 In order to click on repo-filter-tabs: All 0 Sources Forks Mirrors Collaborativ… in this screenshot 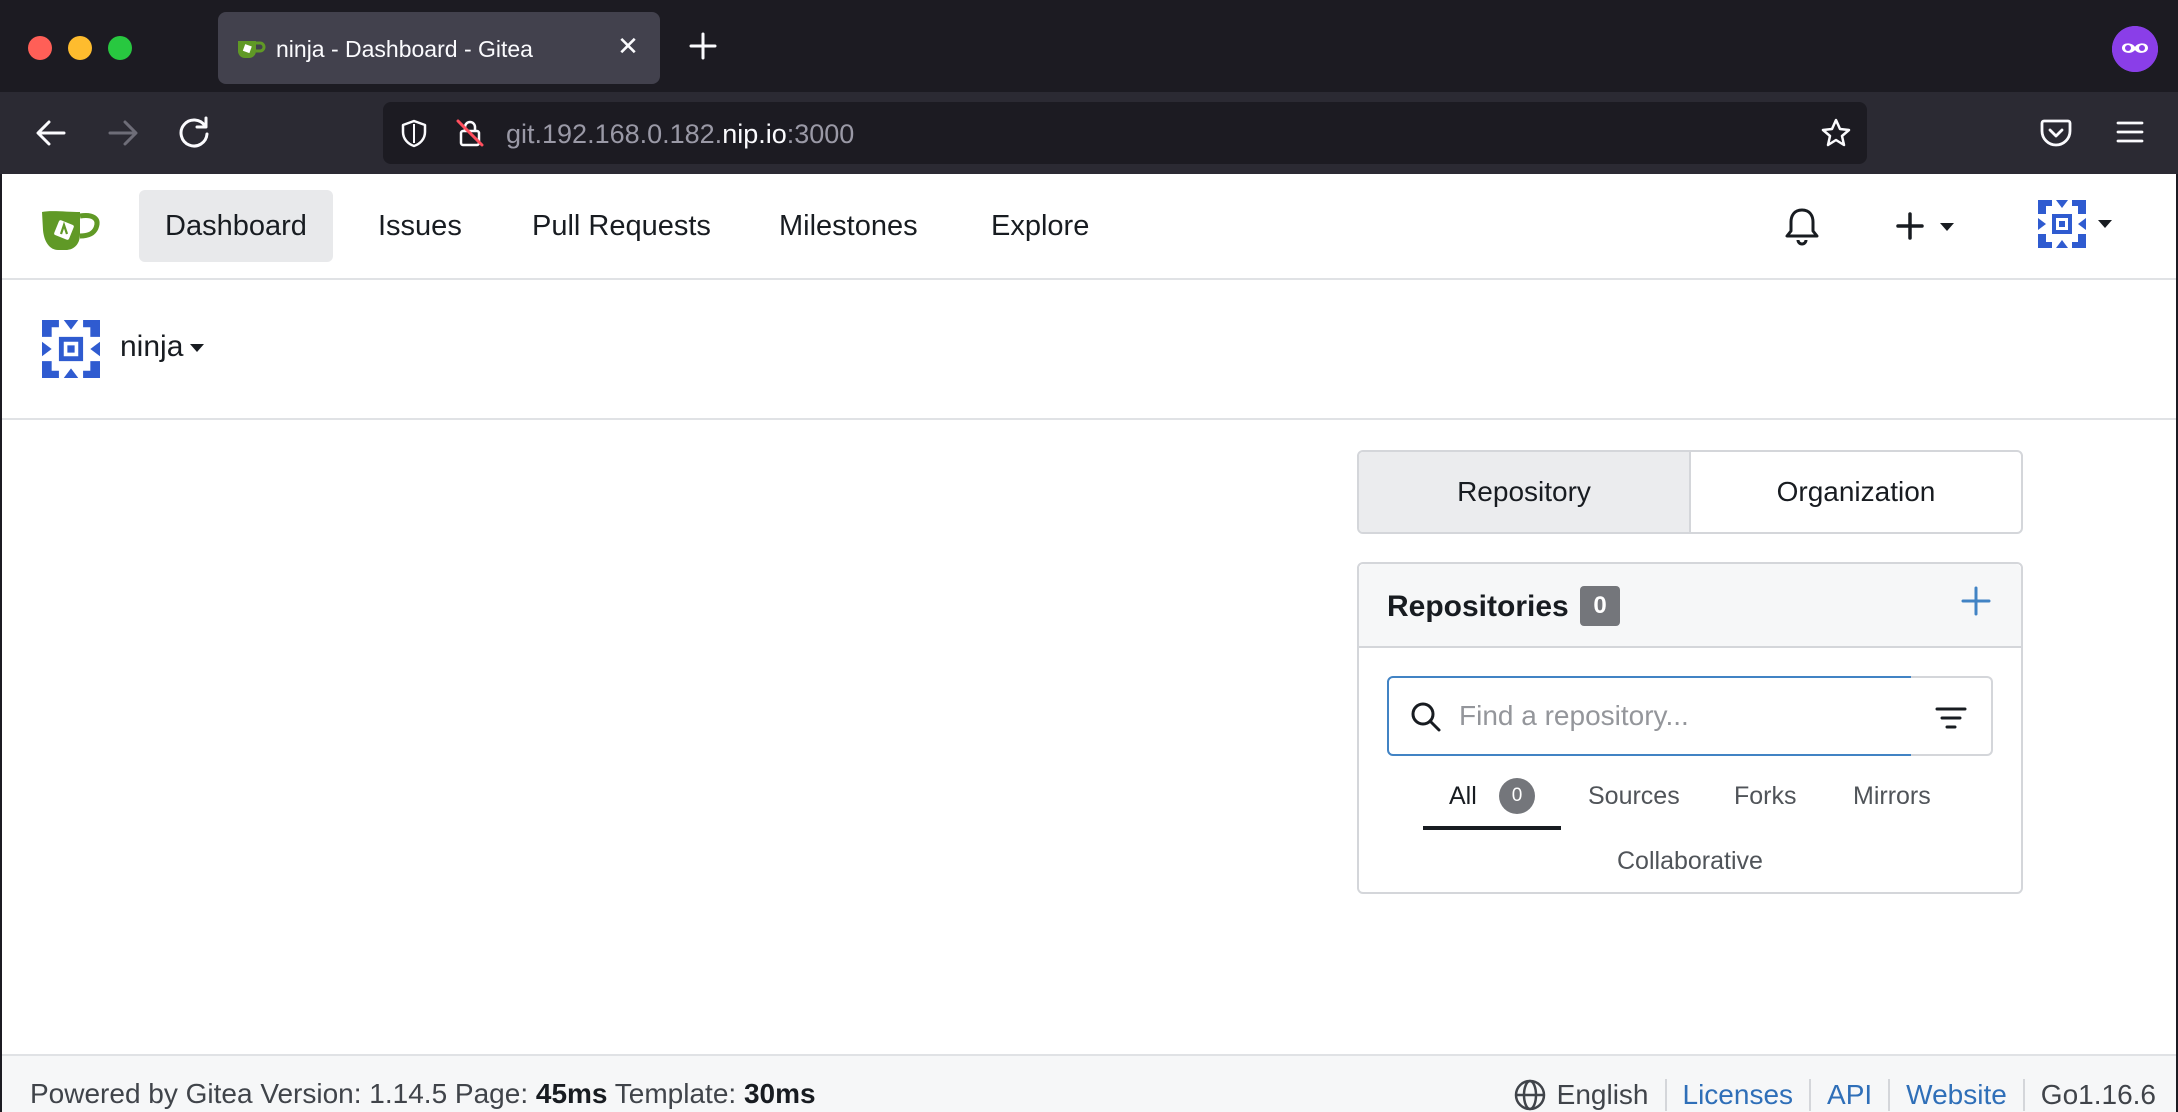, I will do `click(1690, 829)`.